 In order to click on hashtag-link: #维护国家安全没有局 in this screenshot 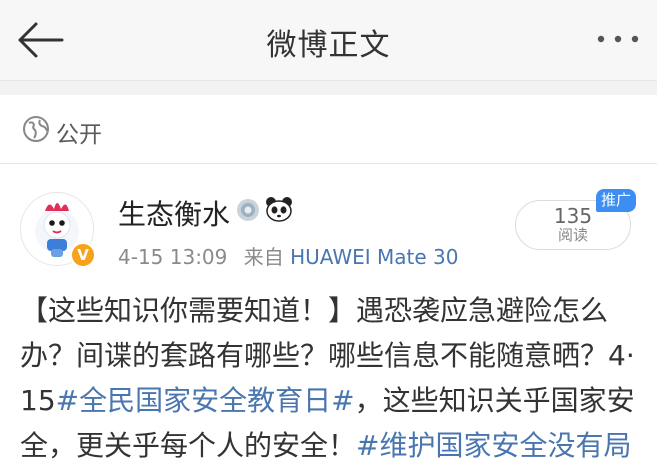, I will do `click(493, 445)`.